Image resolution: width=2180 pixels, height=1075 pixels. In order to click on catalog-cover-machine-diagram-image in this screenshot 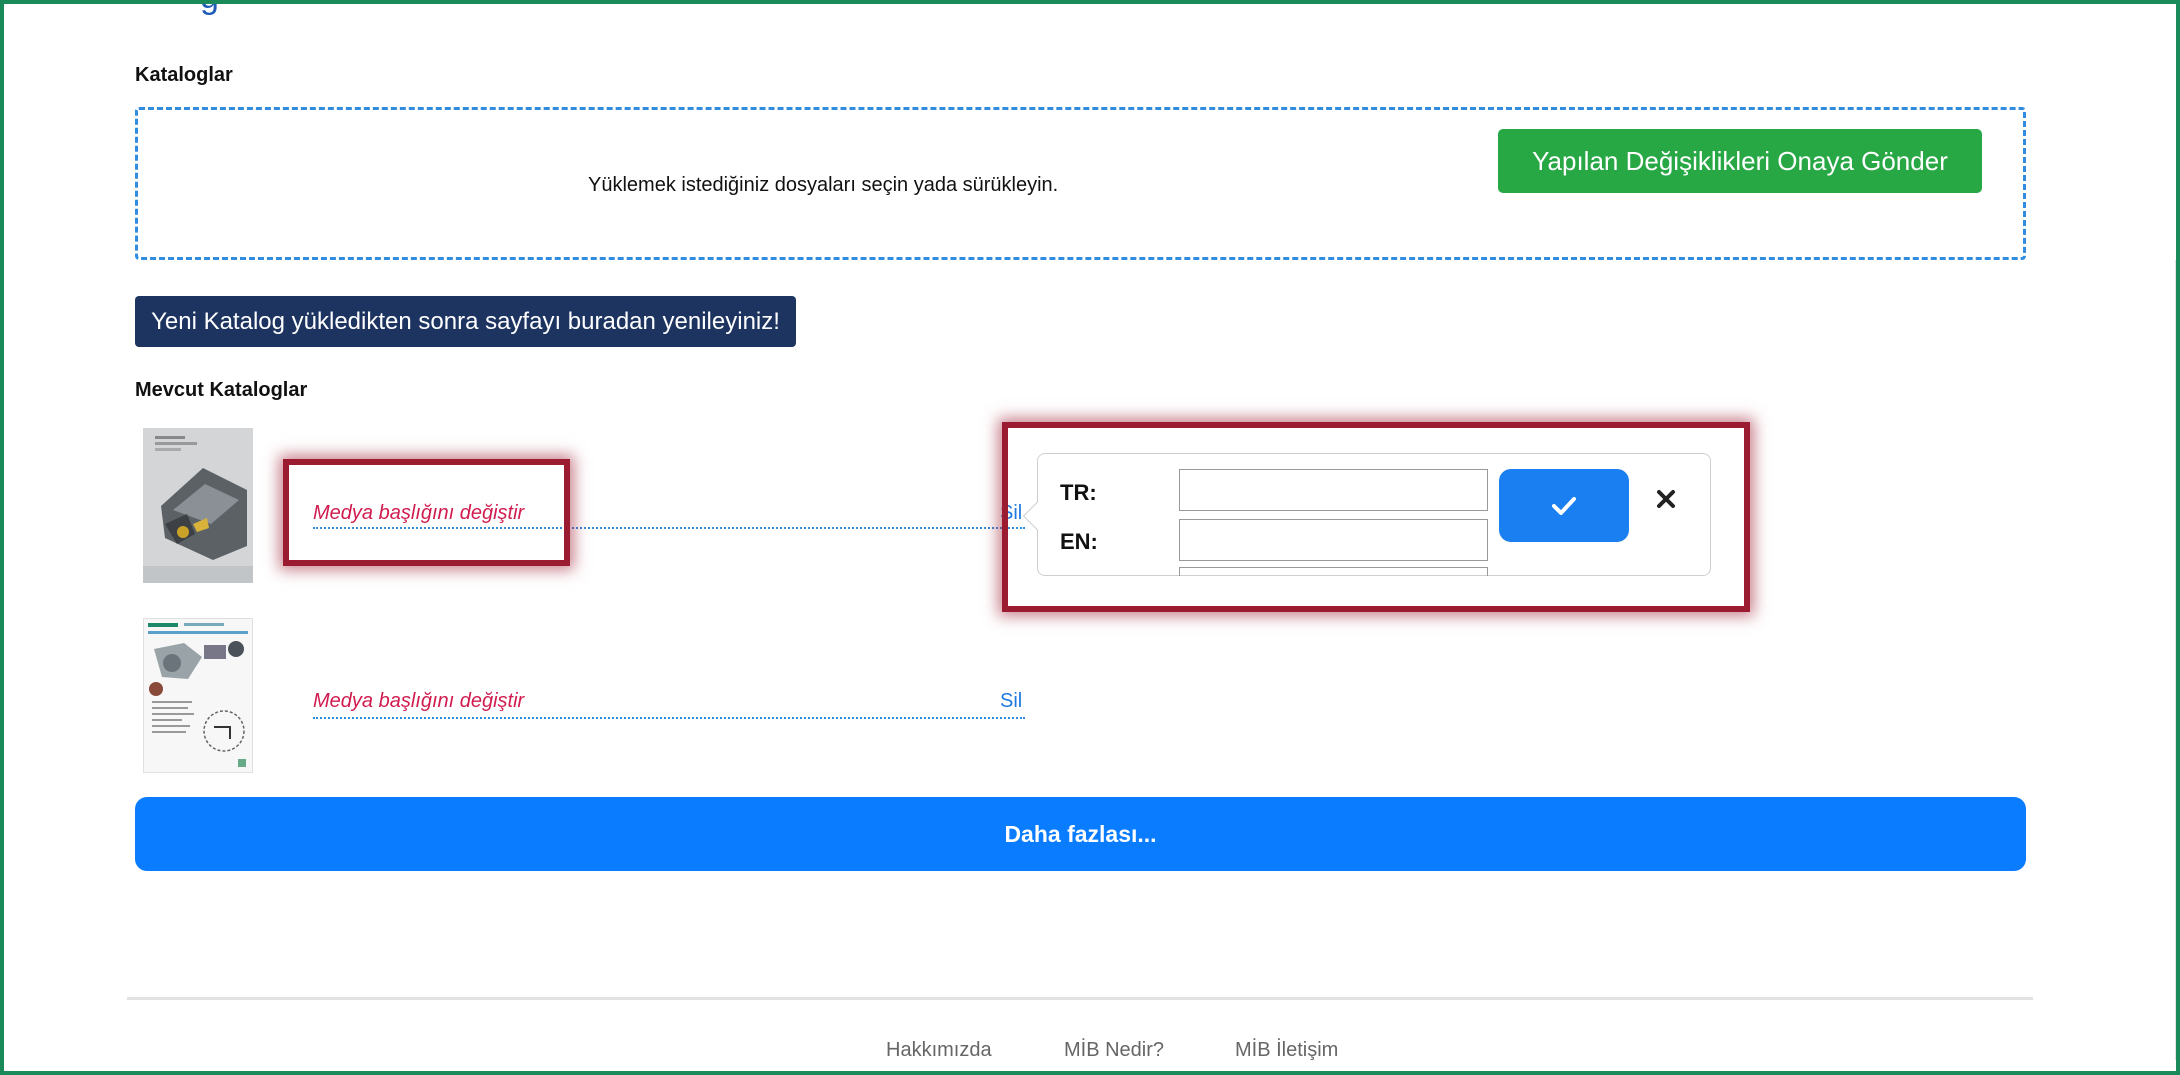, I will do `click(198, 695)`.